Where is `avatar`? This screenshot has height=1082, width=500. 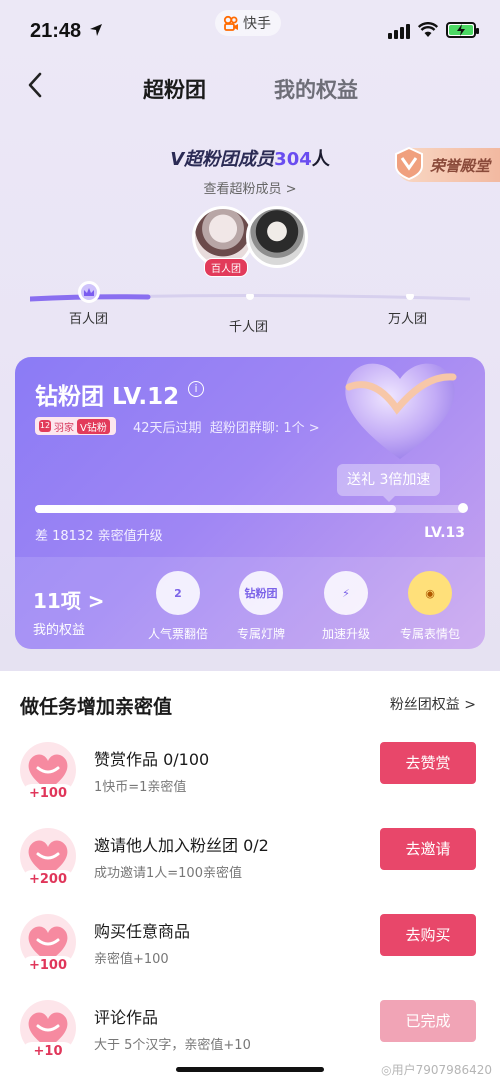
avatar is located at coordinates (277, 237).